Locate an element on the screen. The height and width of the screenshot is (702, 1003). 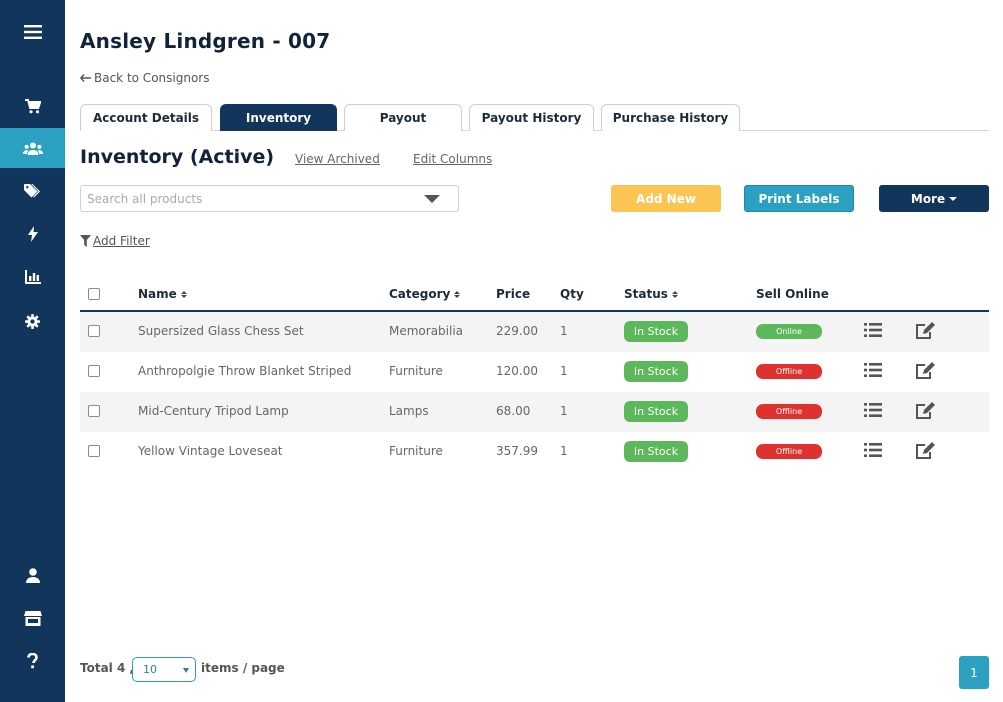
hamburger-menu-icon is located at coordinates (32, 32).